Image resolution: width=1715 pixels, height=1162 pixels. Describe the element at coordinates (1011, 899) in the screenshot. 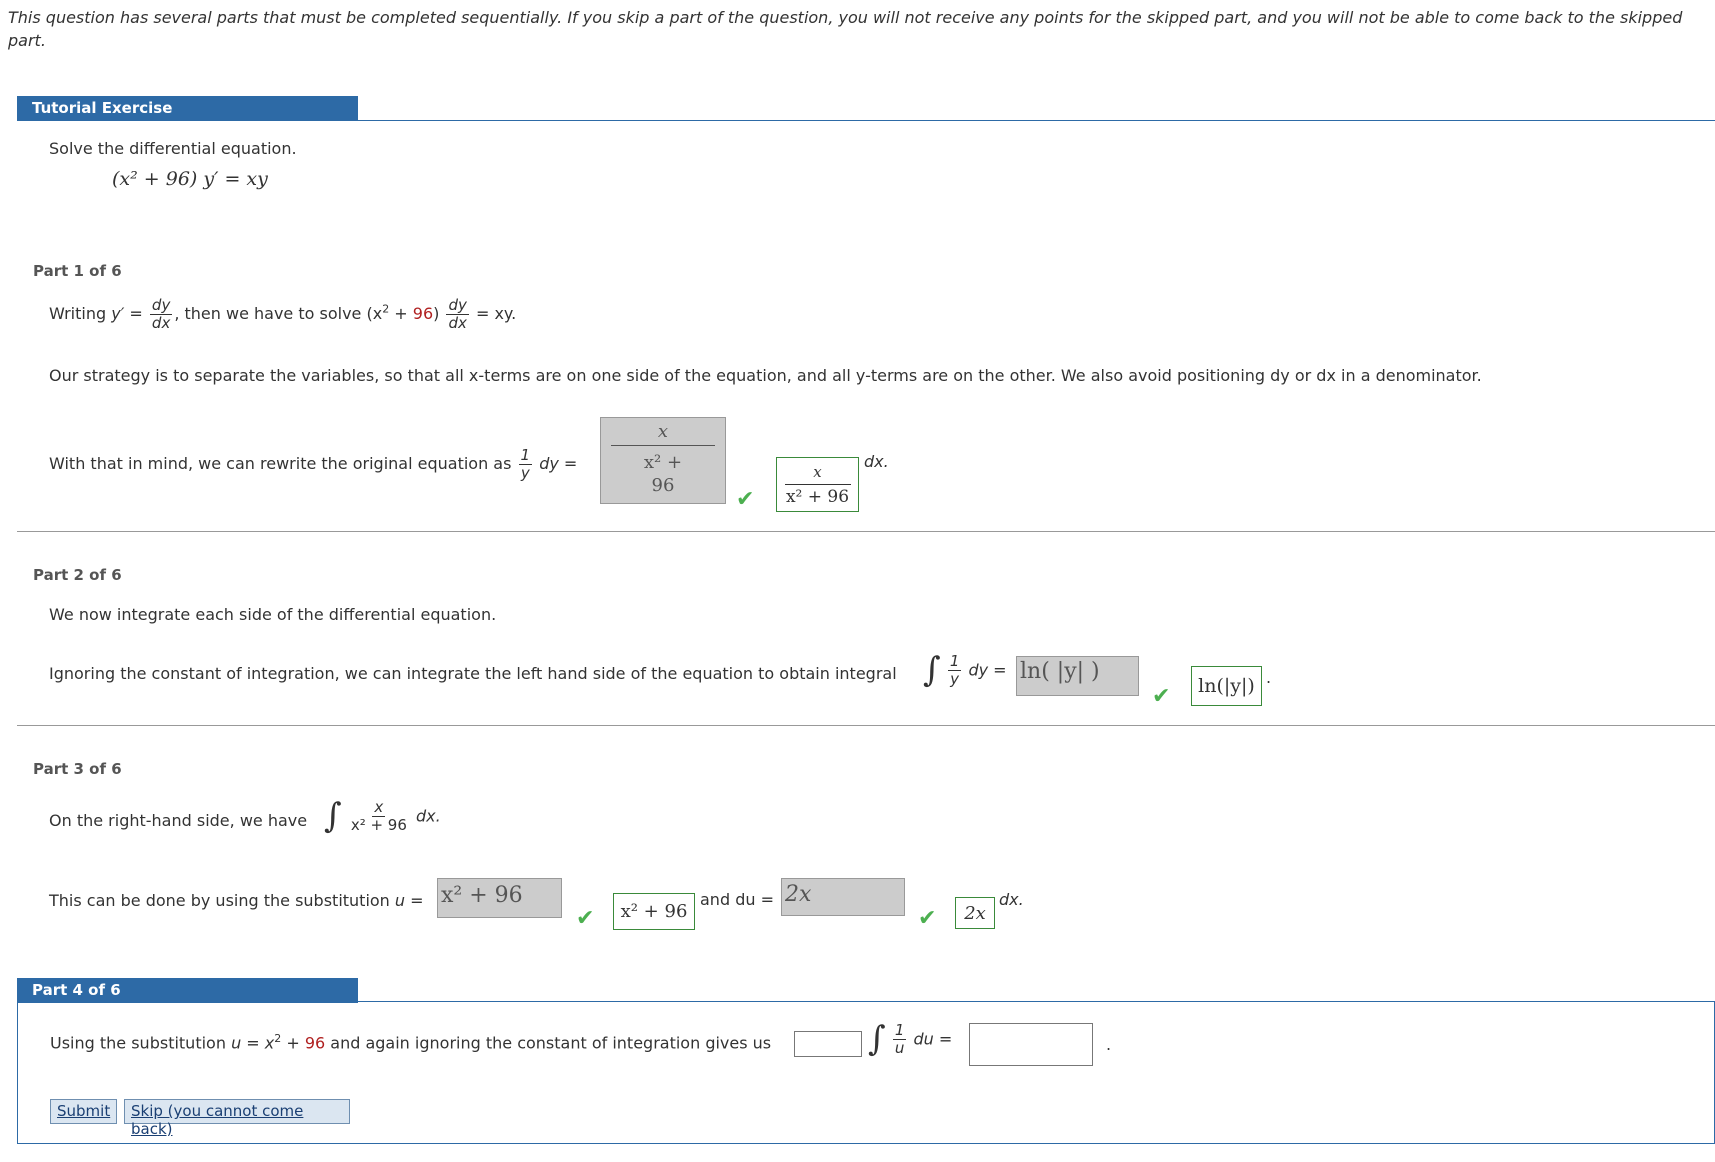

I see `part-3-dx-suffix: dx.` at that location.